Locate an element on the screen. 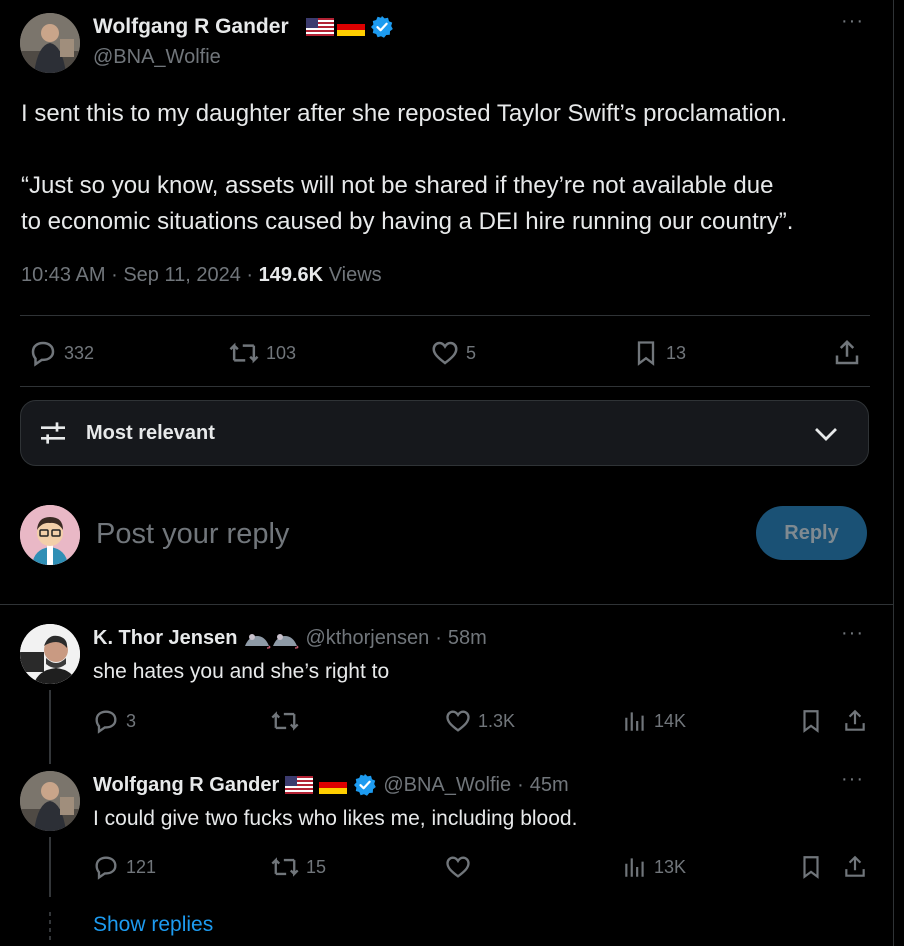  reply-button: 3 is located at coordinates (114, 721).